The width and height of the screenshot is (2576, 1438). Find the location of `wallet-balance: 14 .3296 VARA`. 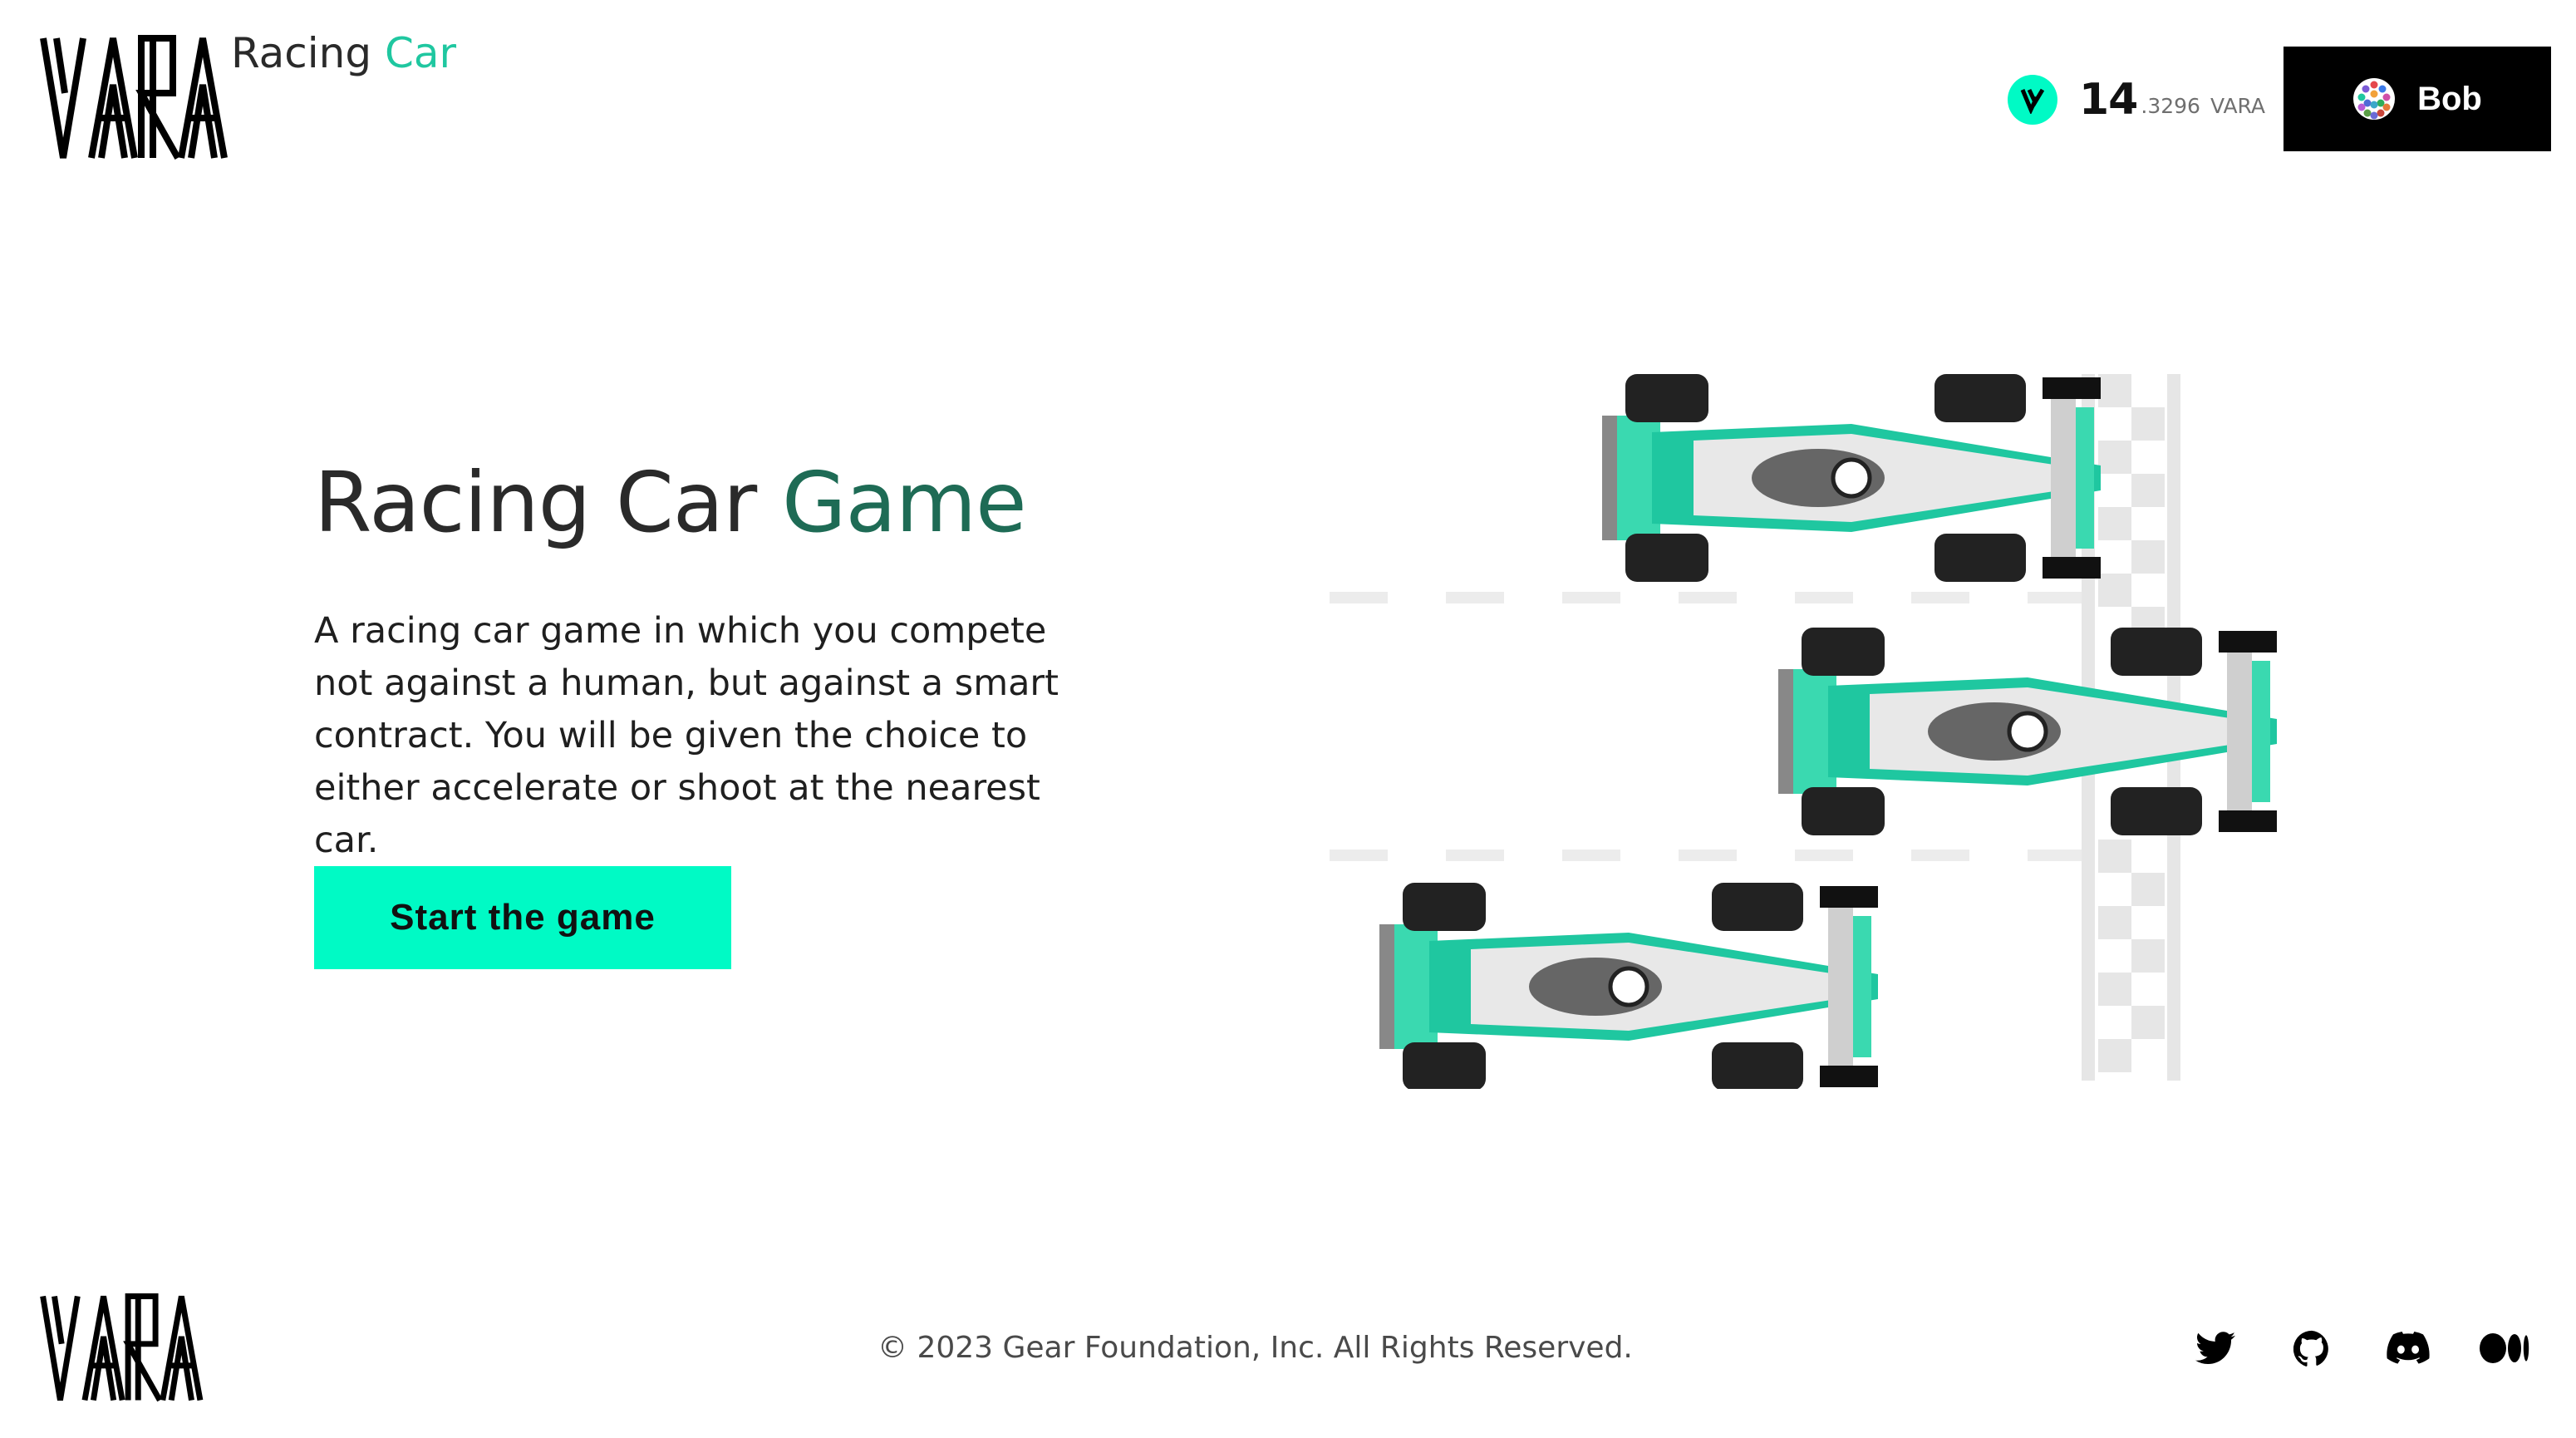

wallet-balance: 14 .3296 VARA is located at coordinates (2136, 99).